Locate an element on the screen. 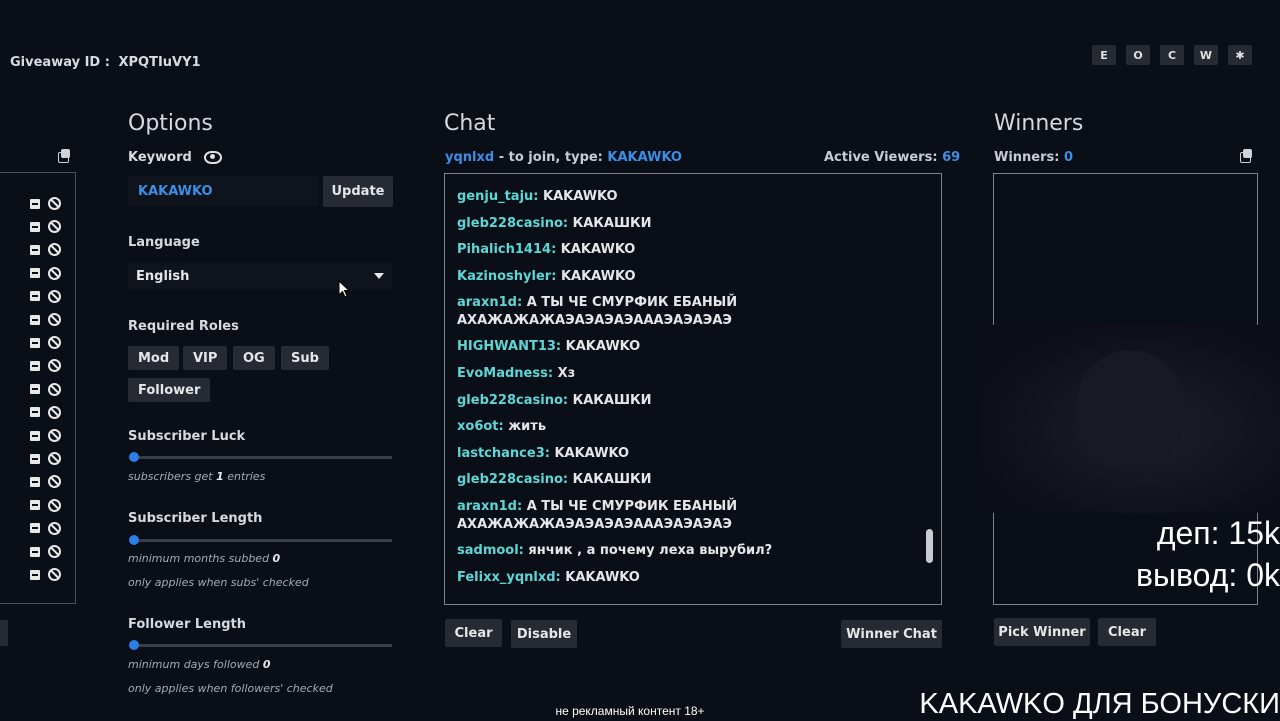 This screenshot has height=721, width=1280. follower-length-note: only applies when followers' checked is located at coordinates (230, 688).